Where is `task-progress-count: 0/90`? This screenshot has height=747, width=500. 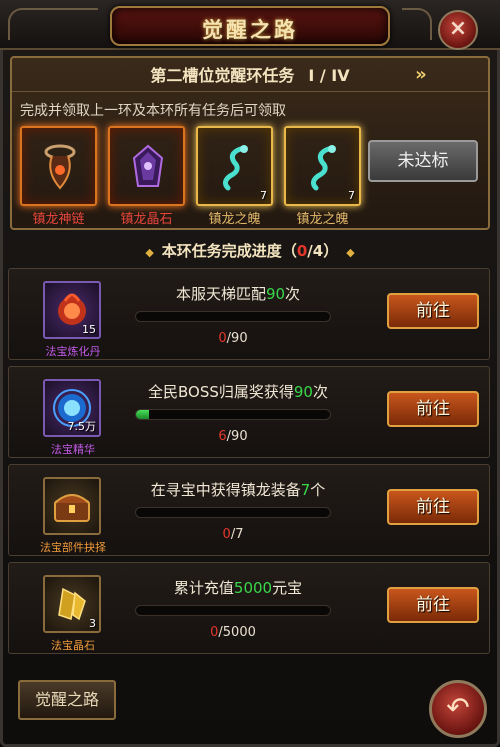
task-progress-count: 0/90 is located at coordinates (233, 338).